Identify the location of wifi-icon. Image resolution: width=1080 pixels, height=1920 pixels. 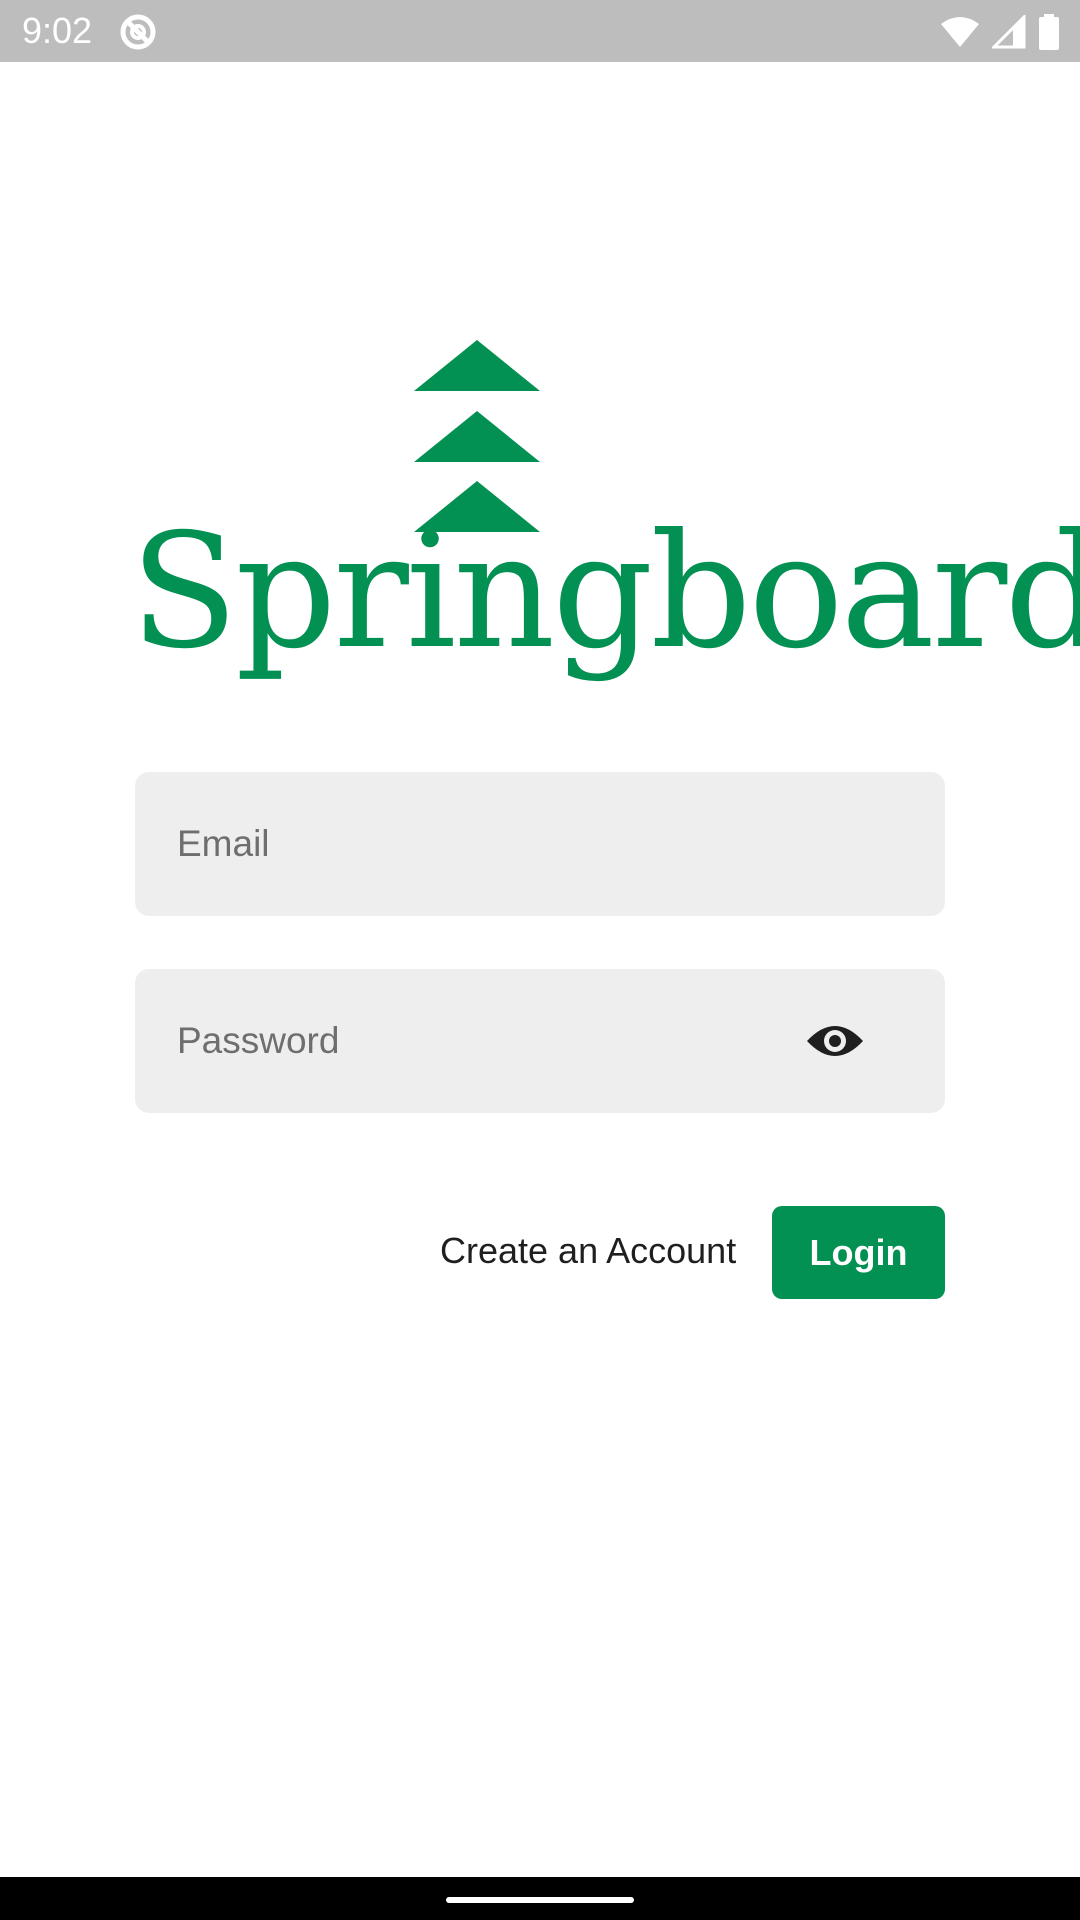
(960, 32).